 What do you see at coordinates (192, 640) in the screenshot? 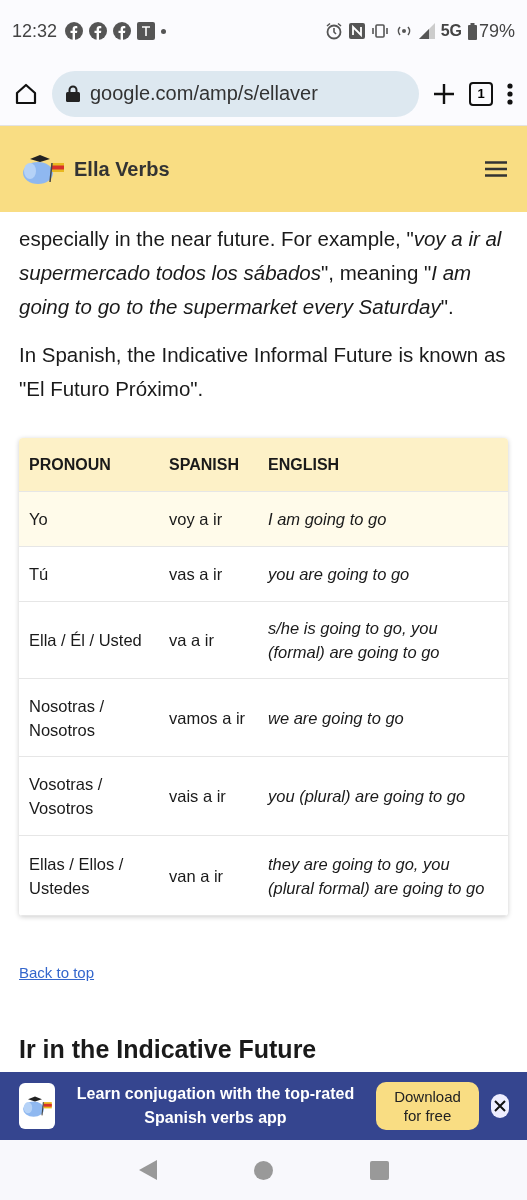
I see `spanish-cell-text: va a ir` at bounding box center [192, 640].